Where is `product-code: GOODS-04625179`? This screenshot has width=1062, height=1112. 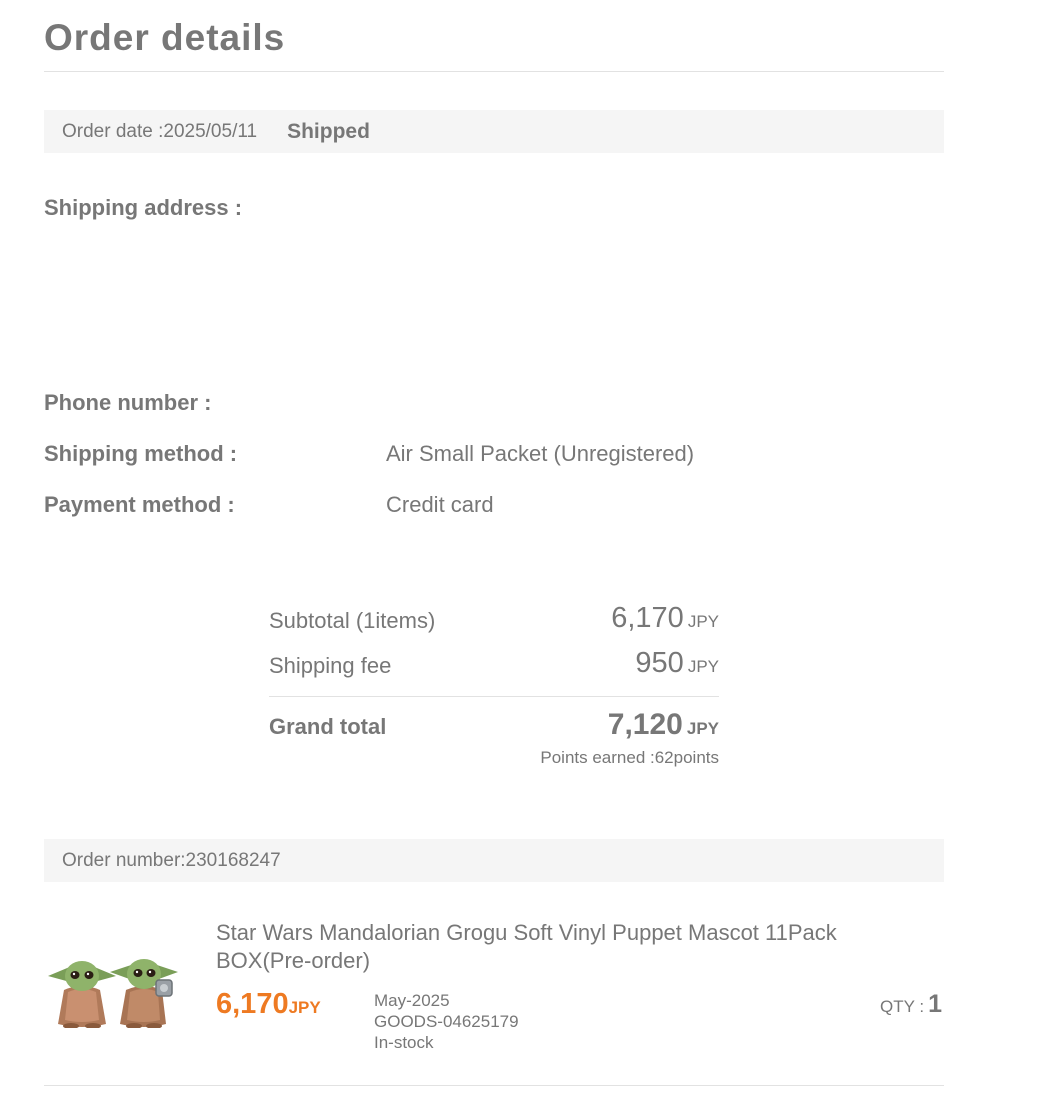
product-code: GOODS-04625179 is located at coordinates (446, 1021).